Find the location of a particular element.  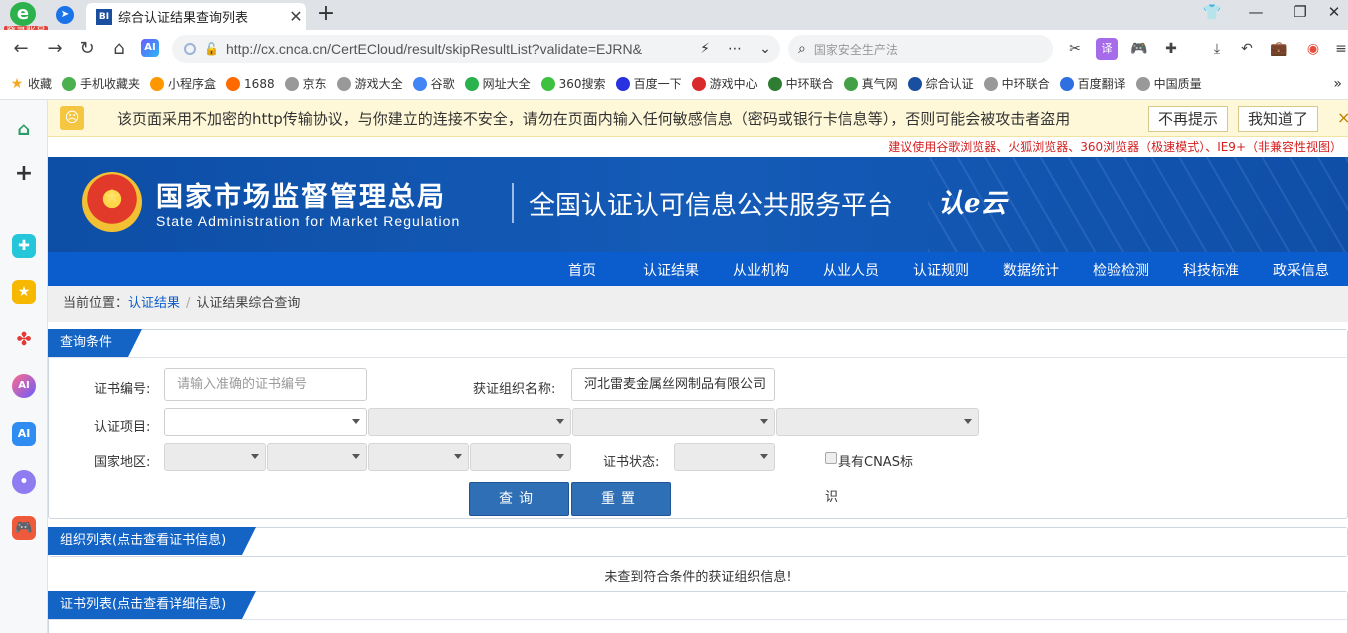

nav-item: 数据统计 is located at coordinates (1031, 270).